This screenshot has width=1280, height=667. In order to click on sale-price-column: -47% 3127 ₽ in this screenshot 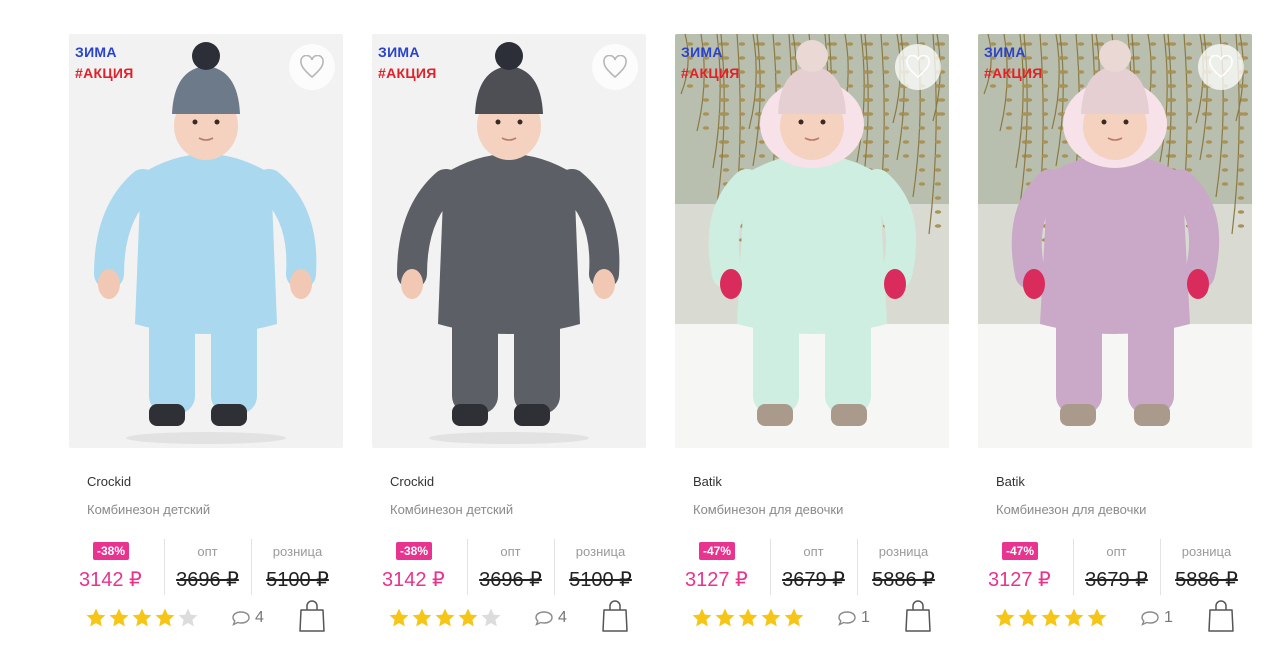, I will do `click(726, 567)`.